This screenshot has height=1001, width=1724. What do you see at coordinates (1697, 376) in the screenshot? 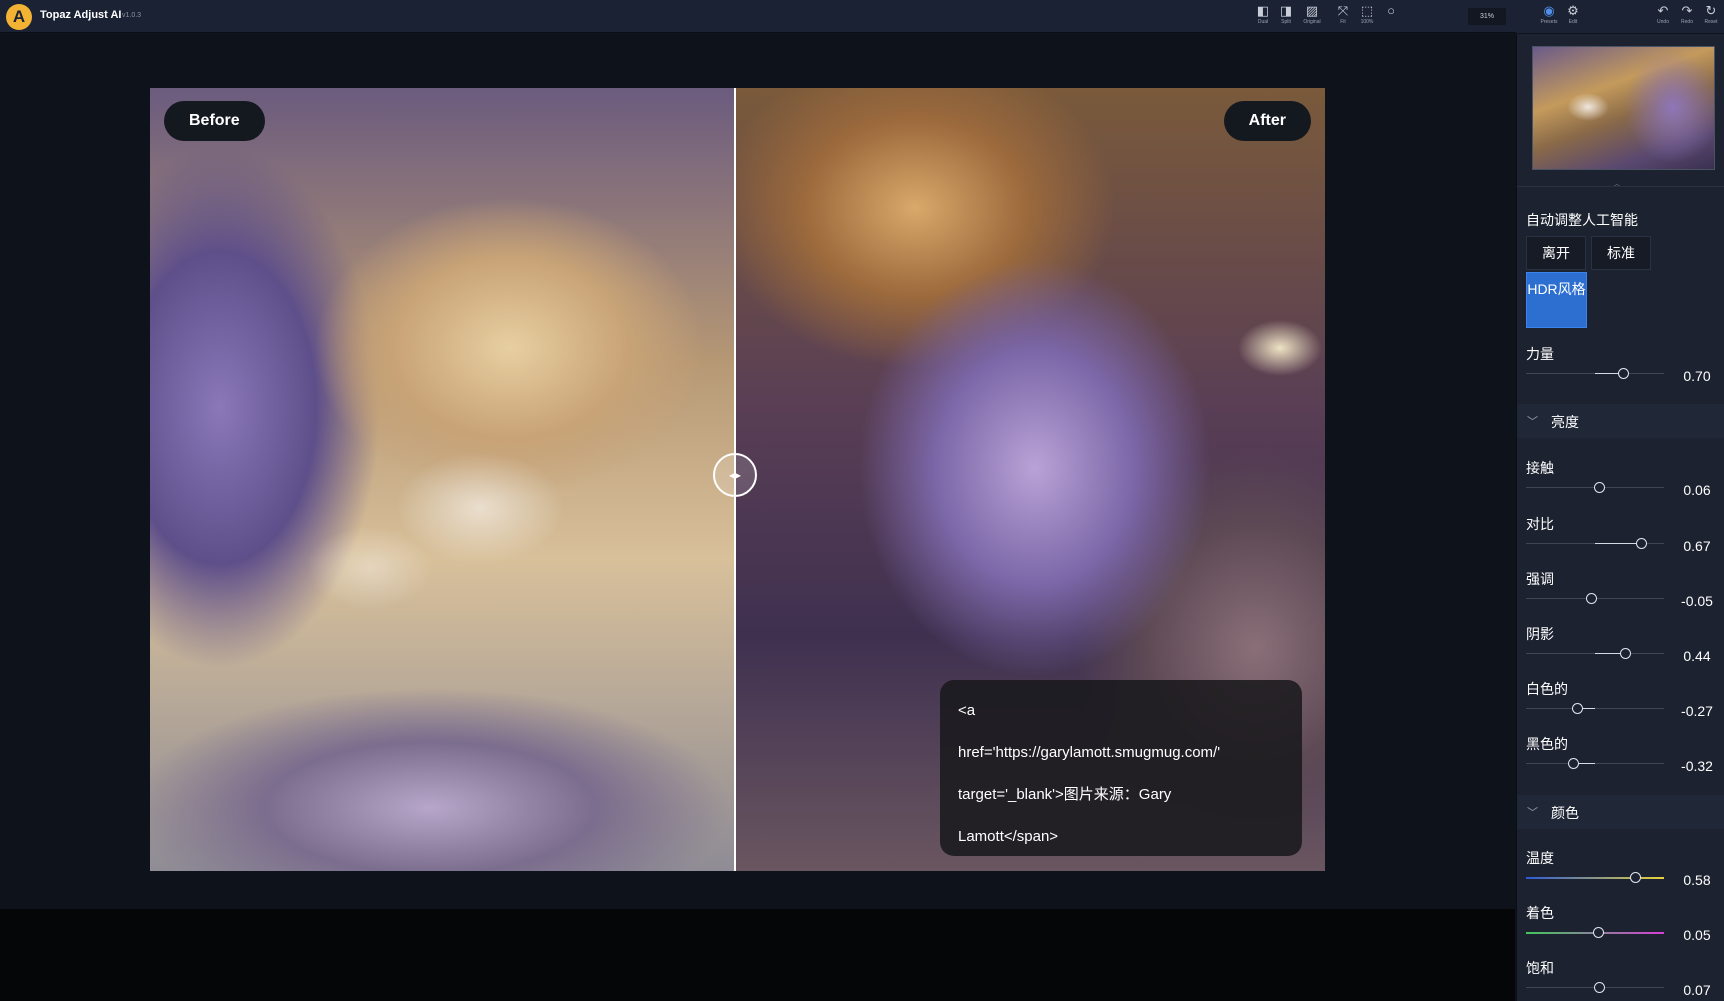
I see `strength-value: 0.70` at bounding box center [1697, 376].